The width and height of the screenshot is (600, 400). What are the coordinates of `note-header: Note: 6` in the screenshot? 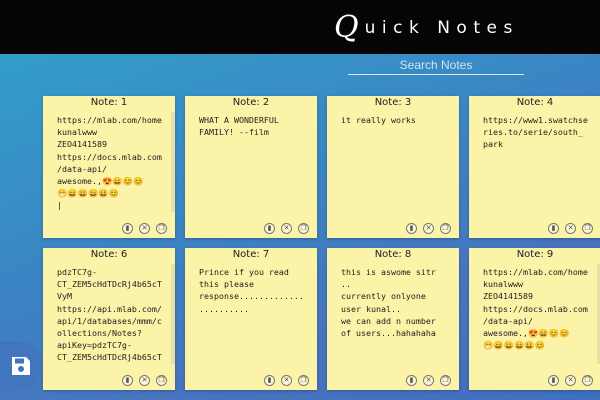 It's located at (109, 254).